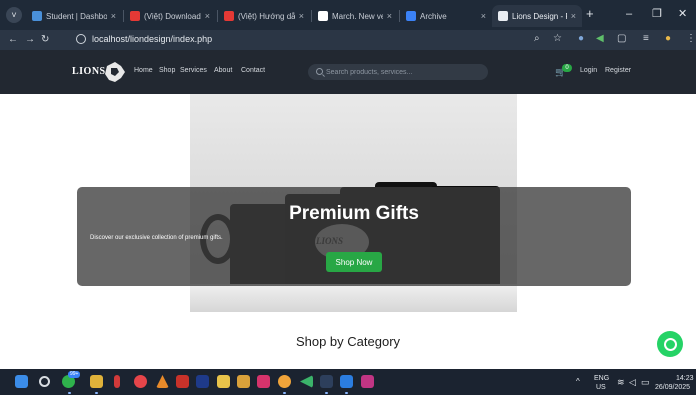 The width and height of the screenshot is (696, 395). Describe the element at coordinates (89, 71) in the screenshot. I see `logo-text: LIONS` at that location.